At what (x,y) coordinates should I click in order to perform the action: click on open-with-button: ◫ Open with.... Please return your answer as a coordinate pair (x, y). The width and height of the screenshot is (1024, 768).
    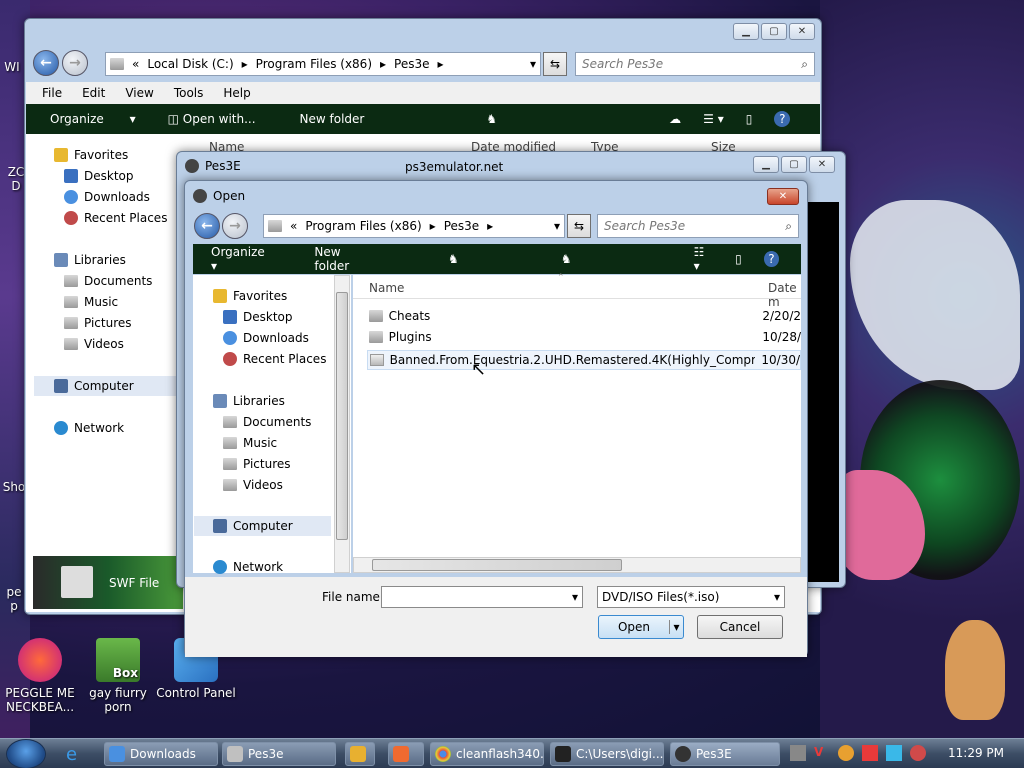
    Looking at the image, I should click on (223, 119).